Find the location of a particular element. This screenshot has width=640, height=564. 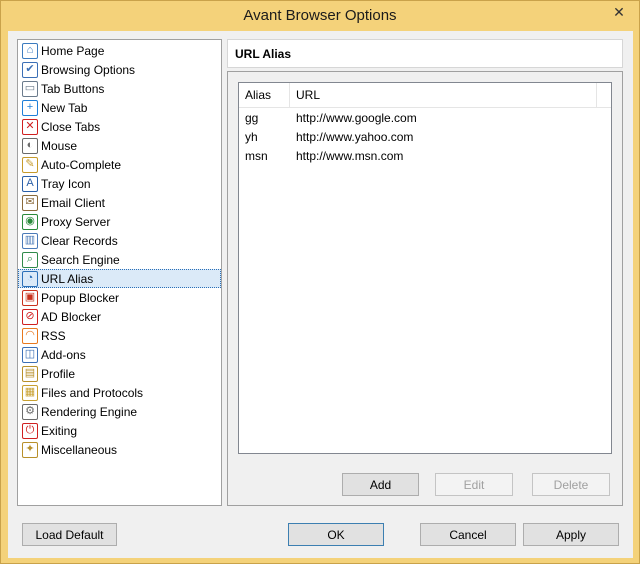

tree-item-proxy-server: ◉ Proxy Server is located at coordinates (119, 221).